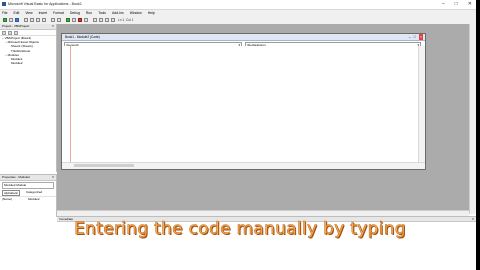 This screenshot has width=480, height=270. What do you see at coordinates (82, 37) in the screenshot?
I see `code-window-title: Book1 - Module2 (Code)` at bounding box center [82, 37].